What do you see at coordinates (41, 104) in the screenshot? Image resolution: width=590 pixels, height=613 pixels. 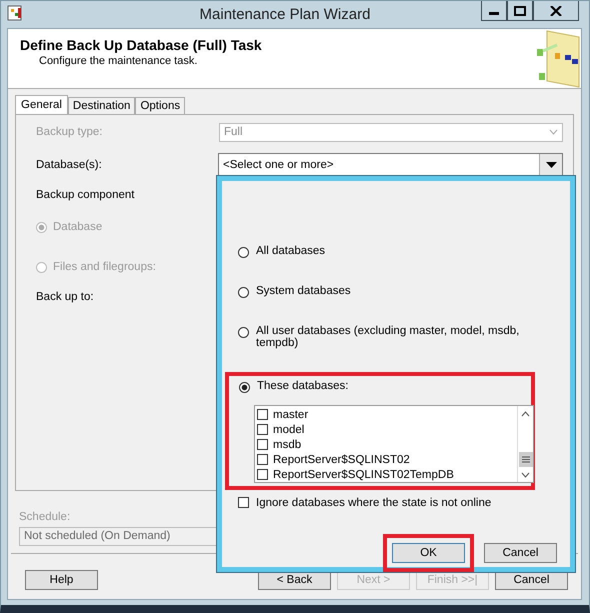 I see `tab: General` at bounding box center [41, 104].